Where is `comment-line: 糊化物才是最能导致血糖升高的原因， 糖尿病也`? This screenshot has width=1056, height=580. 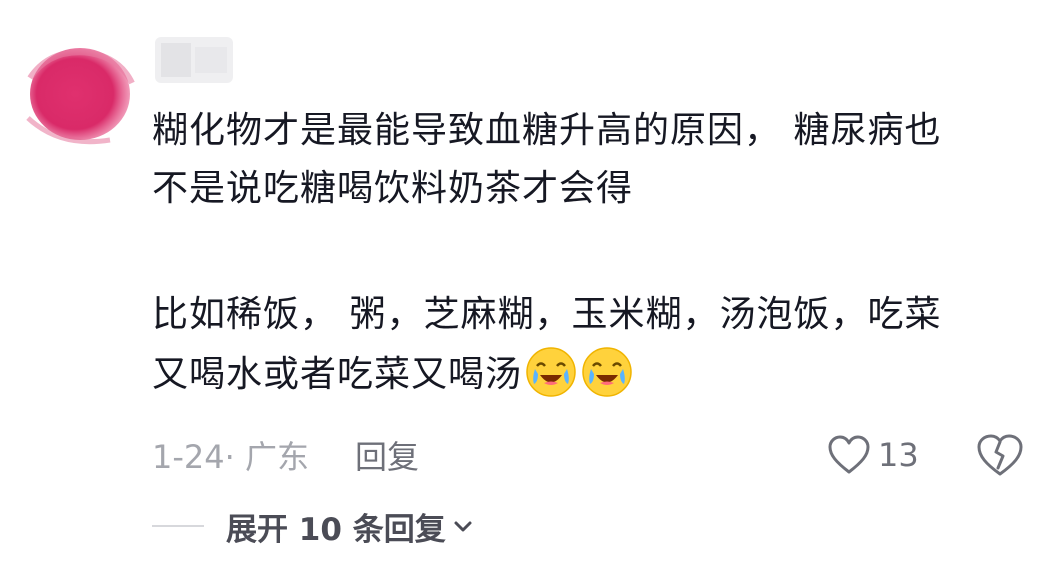 comment-line: 糊化物才是最能导致血糖升高的原因， 糖尿病也 is located at coordinates (547, 130).